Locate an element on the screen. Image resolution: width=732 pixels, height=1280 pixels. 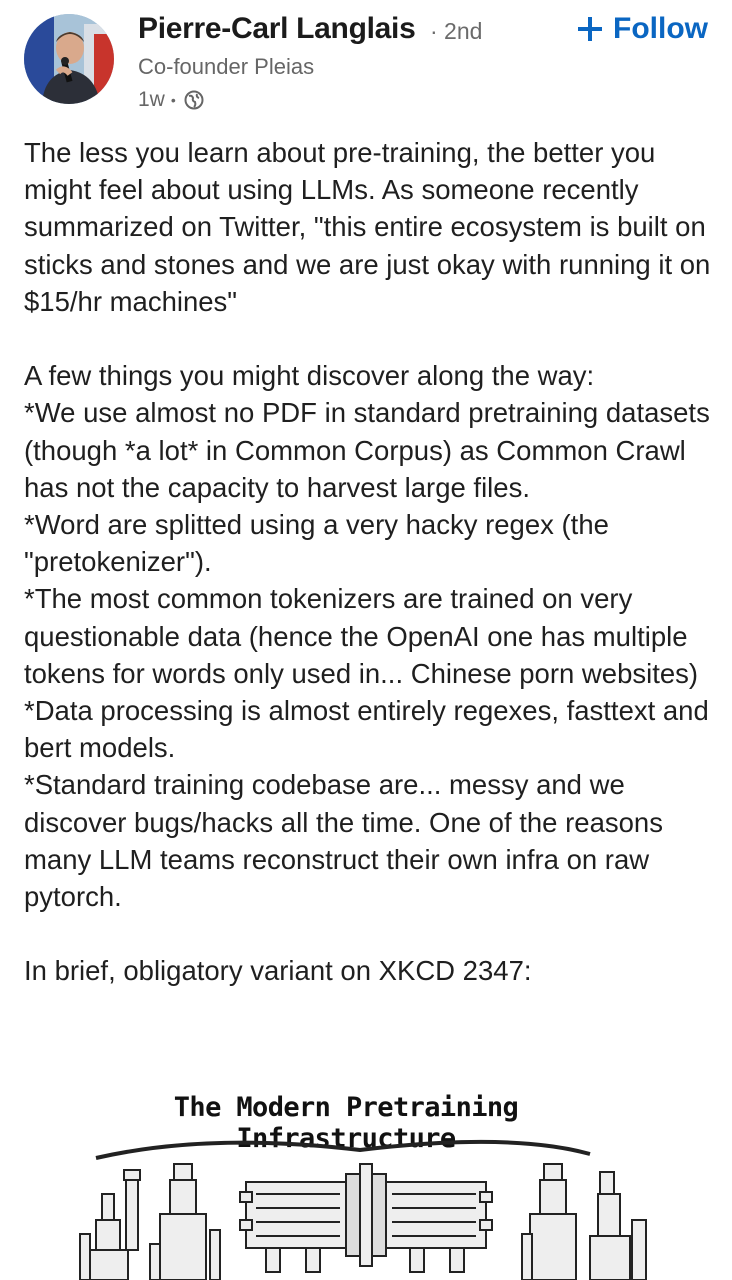
author-name: Pierre-Carl Langlais is located at coordinates (277, 29).